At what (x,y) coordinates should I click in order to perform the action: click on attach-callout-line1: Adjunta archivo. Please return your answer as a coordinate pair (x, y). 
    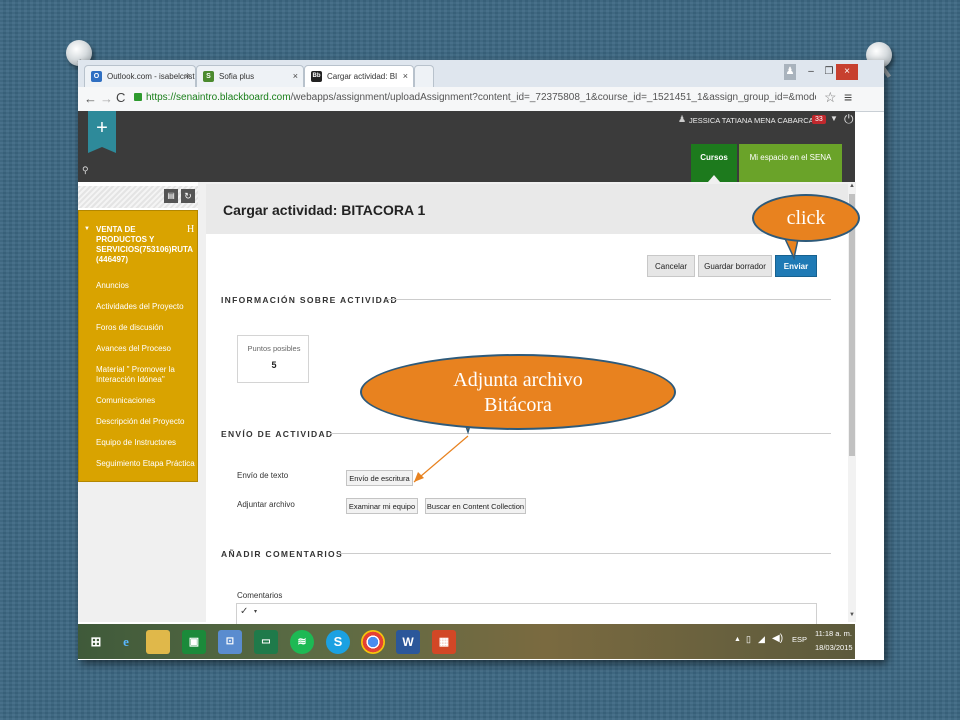
    Looking at the image, I should click on (518, 380).